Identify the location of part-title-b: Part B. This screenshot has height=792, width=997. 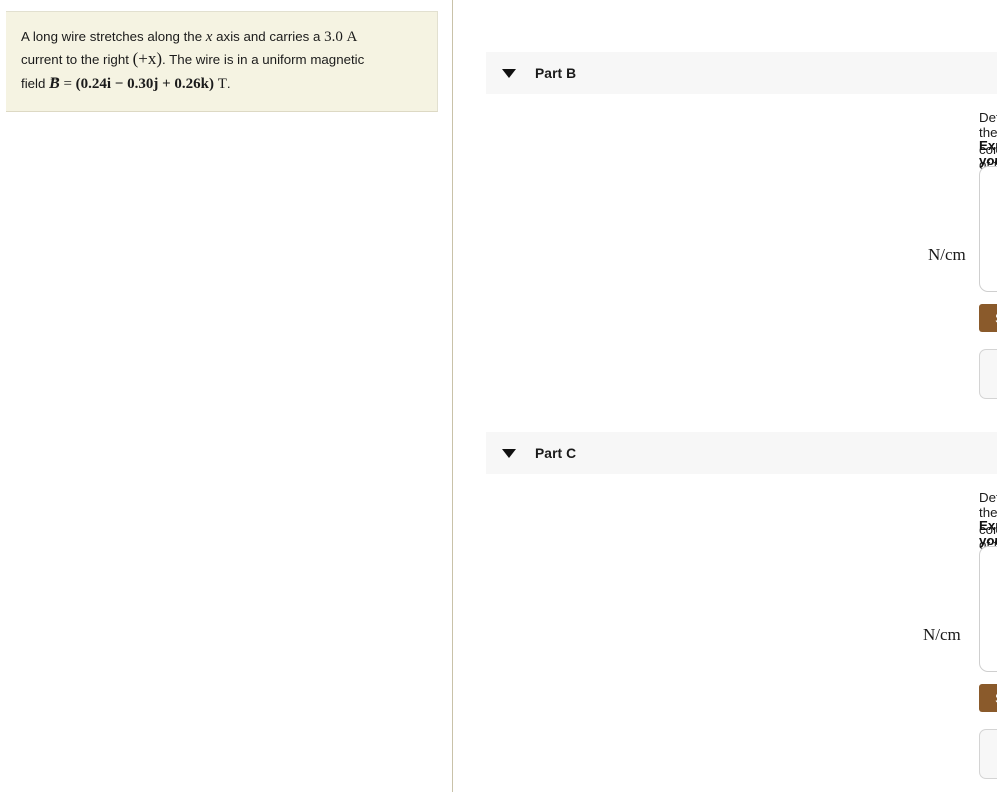
(556, 73).